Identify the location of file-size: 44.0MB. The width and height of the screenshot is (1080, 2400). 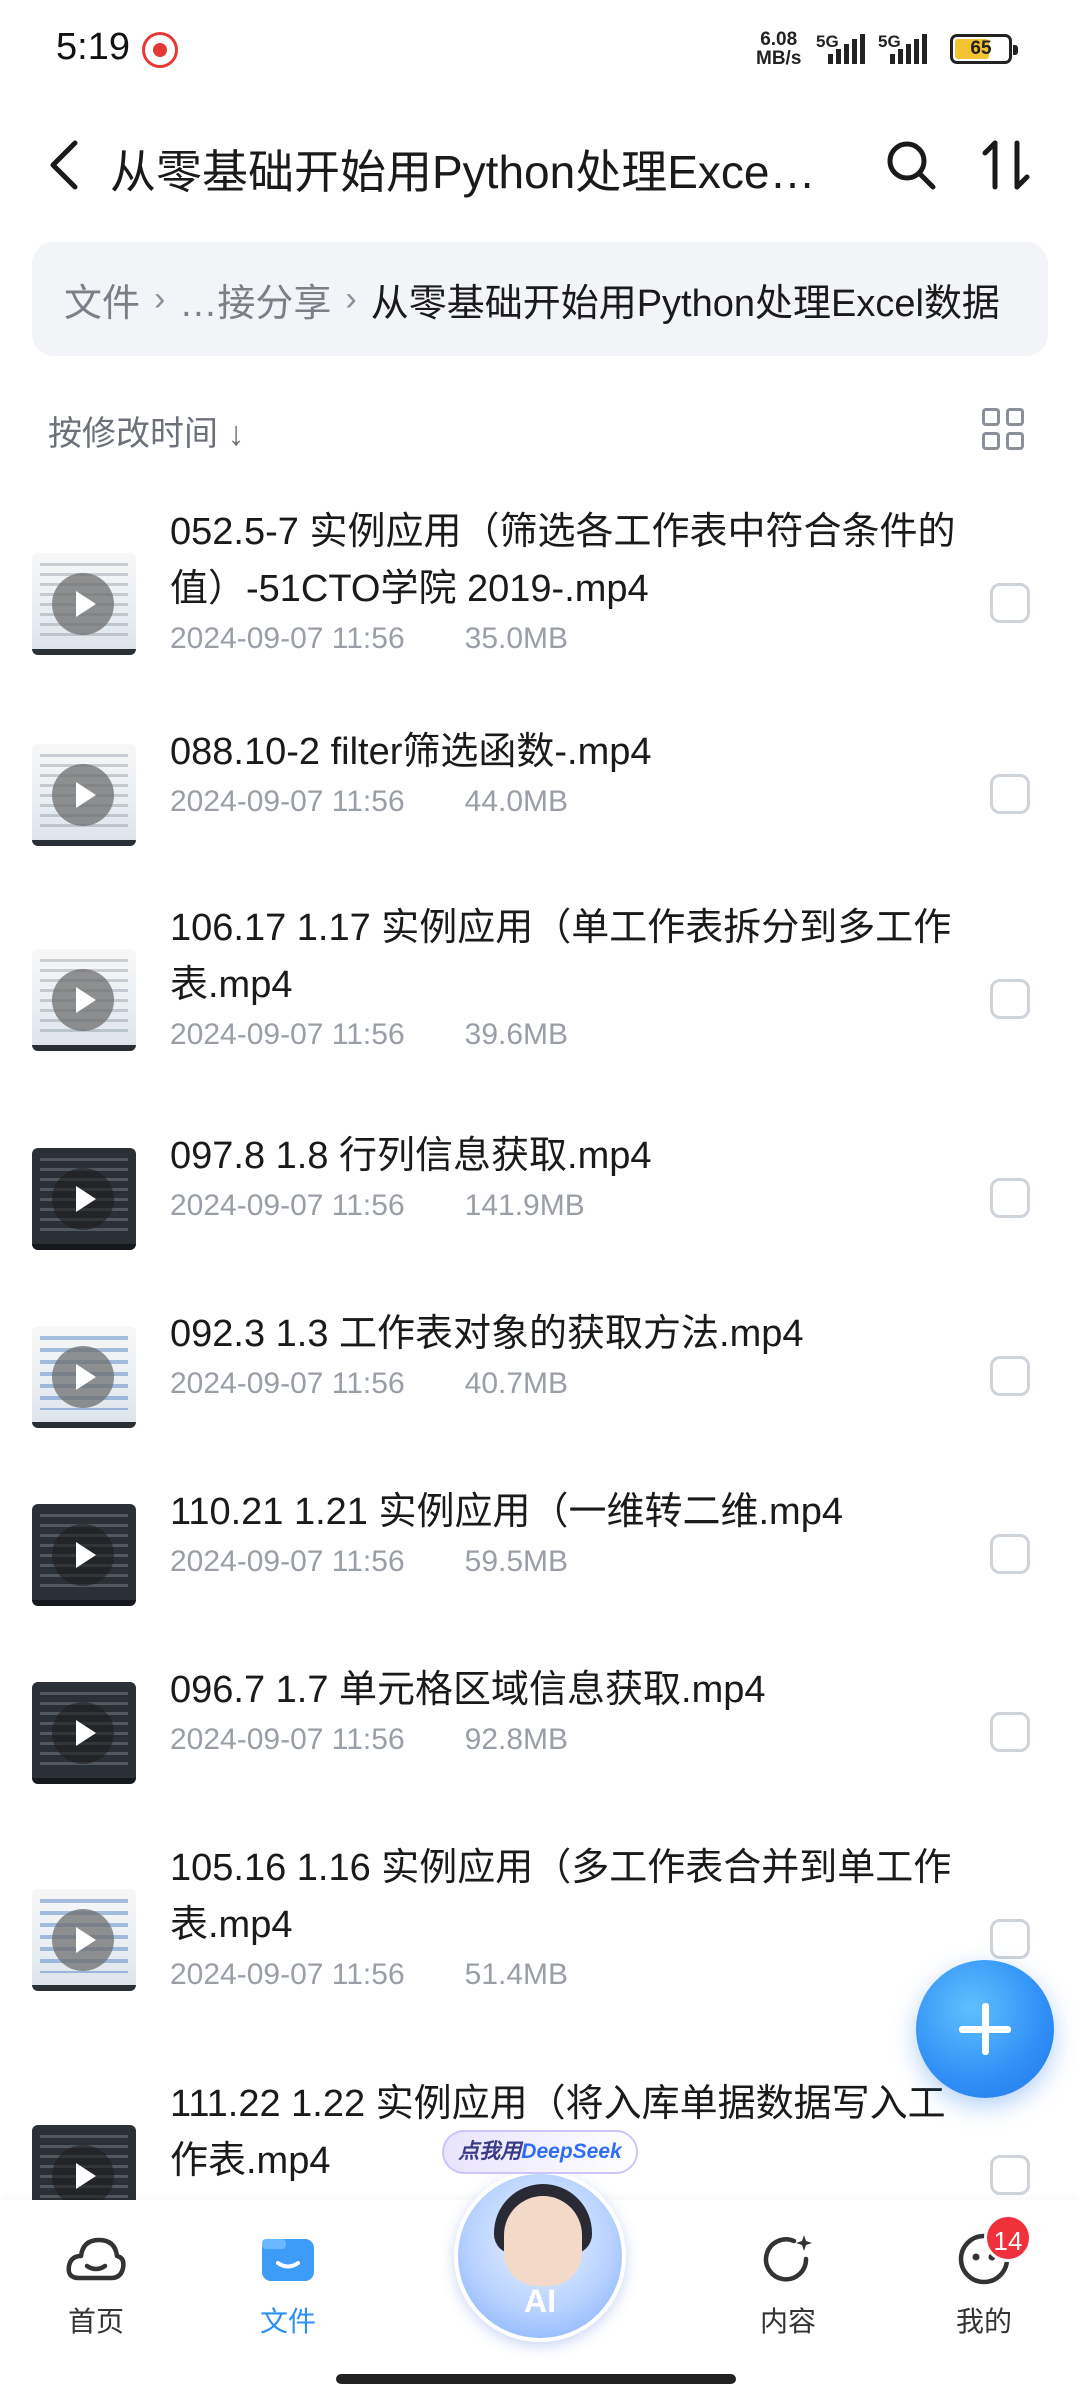
(516, 801).